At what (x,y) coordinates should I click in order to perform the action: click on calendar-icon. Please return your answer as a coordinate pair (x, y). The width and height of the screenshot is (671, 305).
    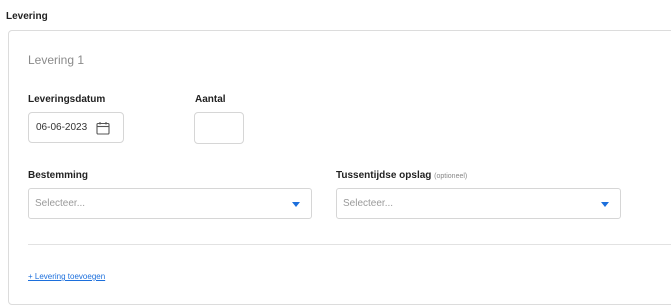
    Looking at the image, I should click on (103, 128).